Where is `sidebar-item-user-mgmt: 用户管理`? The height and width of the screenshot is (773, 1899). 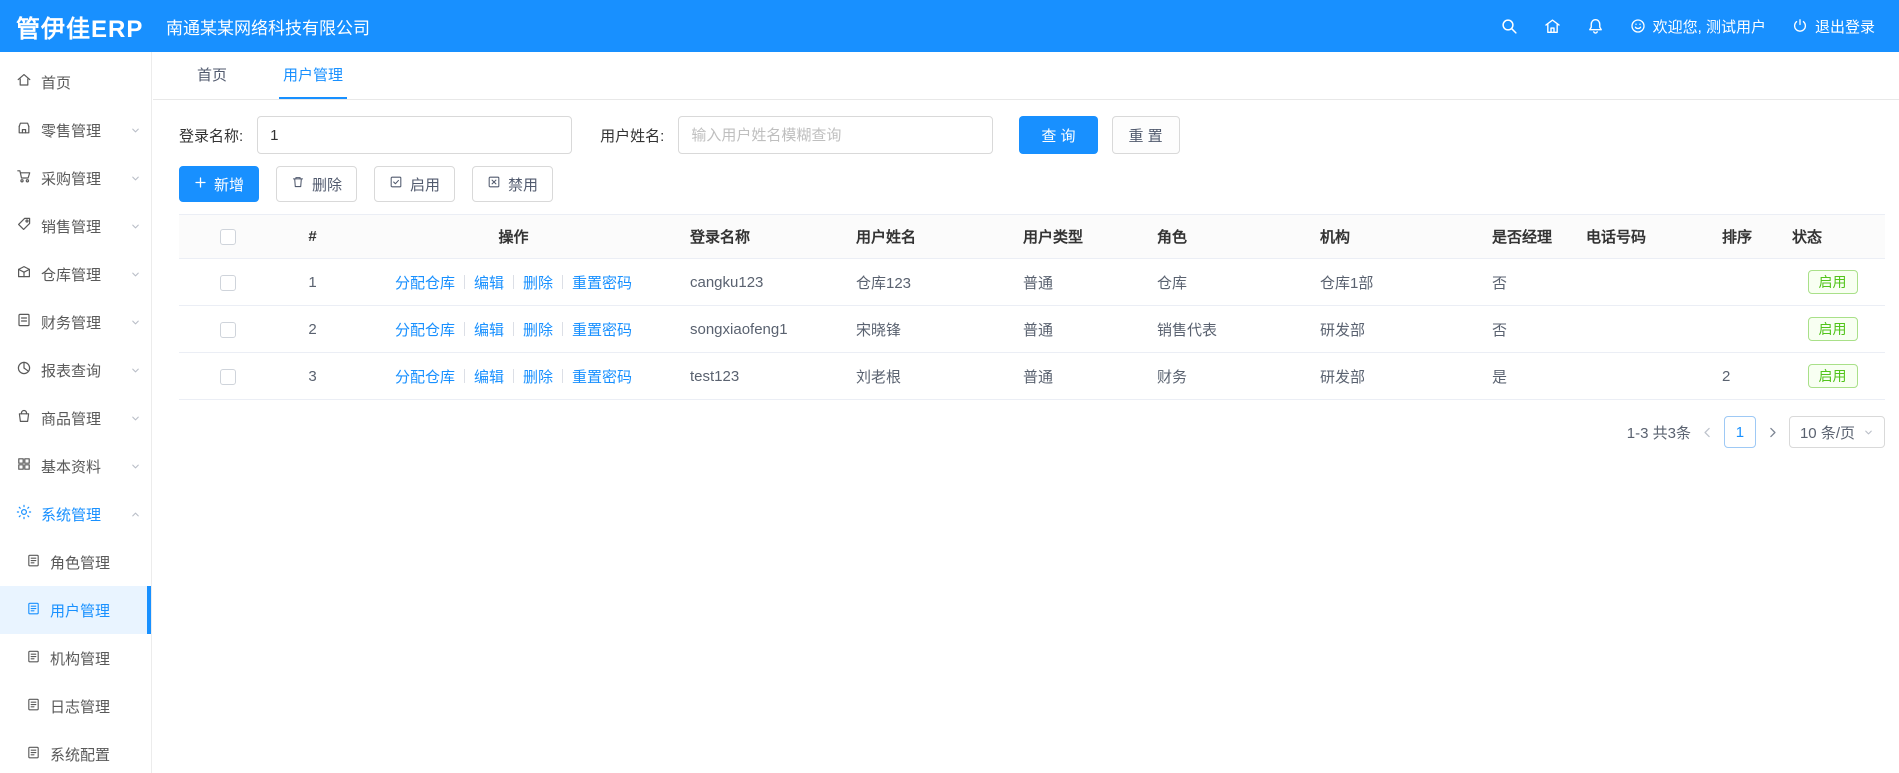 sidebar-item-user-mgmt: 用户管理 is located at coordinates (75, 610).